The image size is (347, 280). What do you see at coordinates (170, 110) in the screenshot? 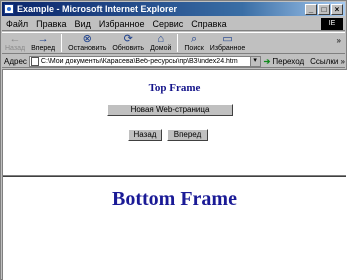
I see `new-web-page-button: Новая Web-страница` at bounding box center [170, 110].